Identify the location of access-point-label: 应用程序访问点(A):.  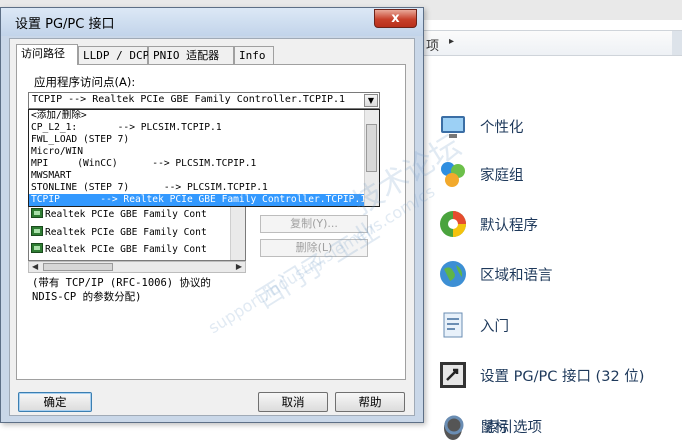
(85, 82).